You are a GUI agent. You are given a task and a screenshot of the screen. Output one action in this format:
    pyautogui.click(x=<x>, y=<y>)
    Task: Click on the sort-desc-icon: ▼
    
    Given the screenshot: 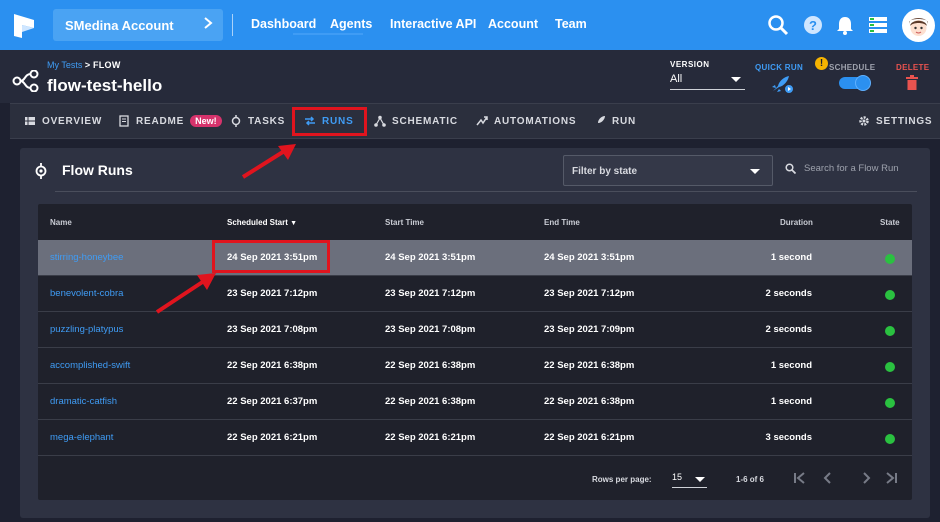 What is the action you would take?
    pyautogui.click(x=294, y=223)
    